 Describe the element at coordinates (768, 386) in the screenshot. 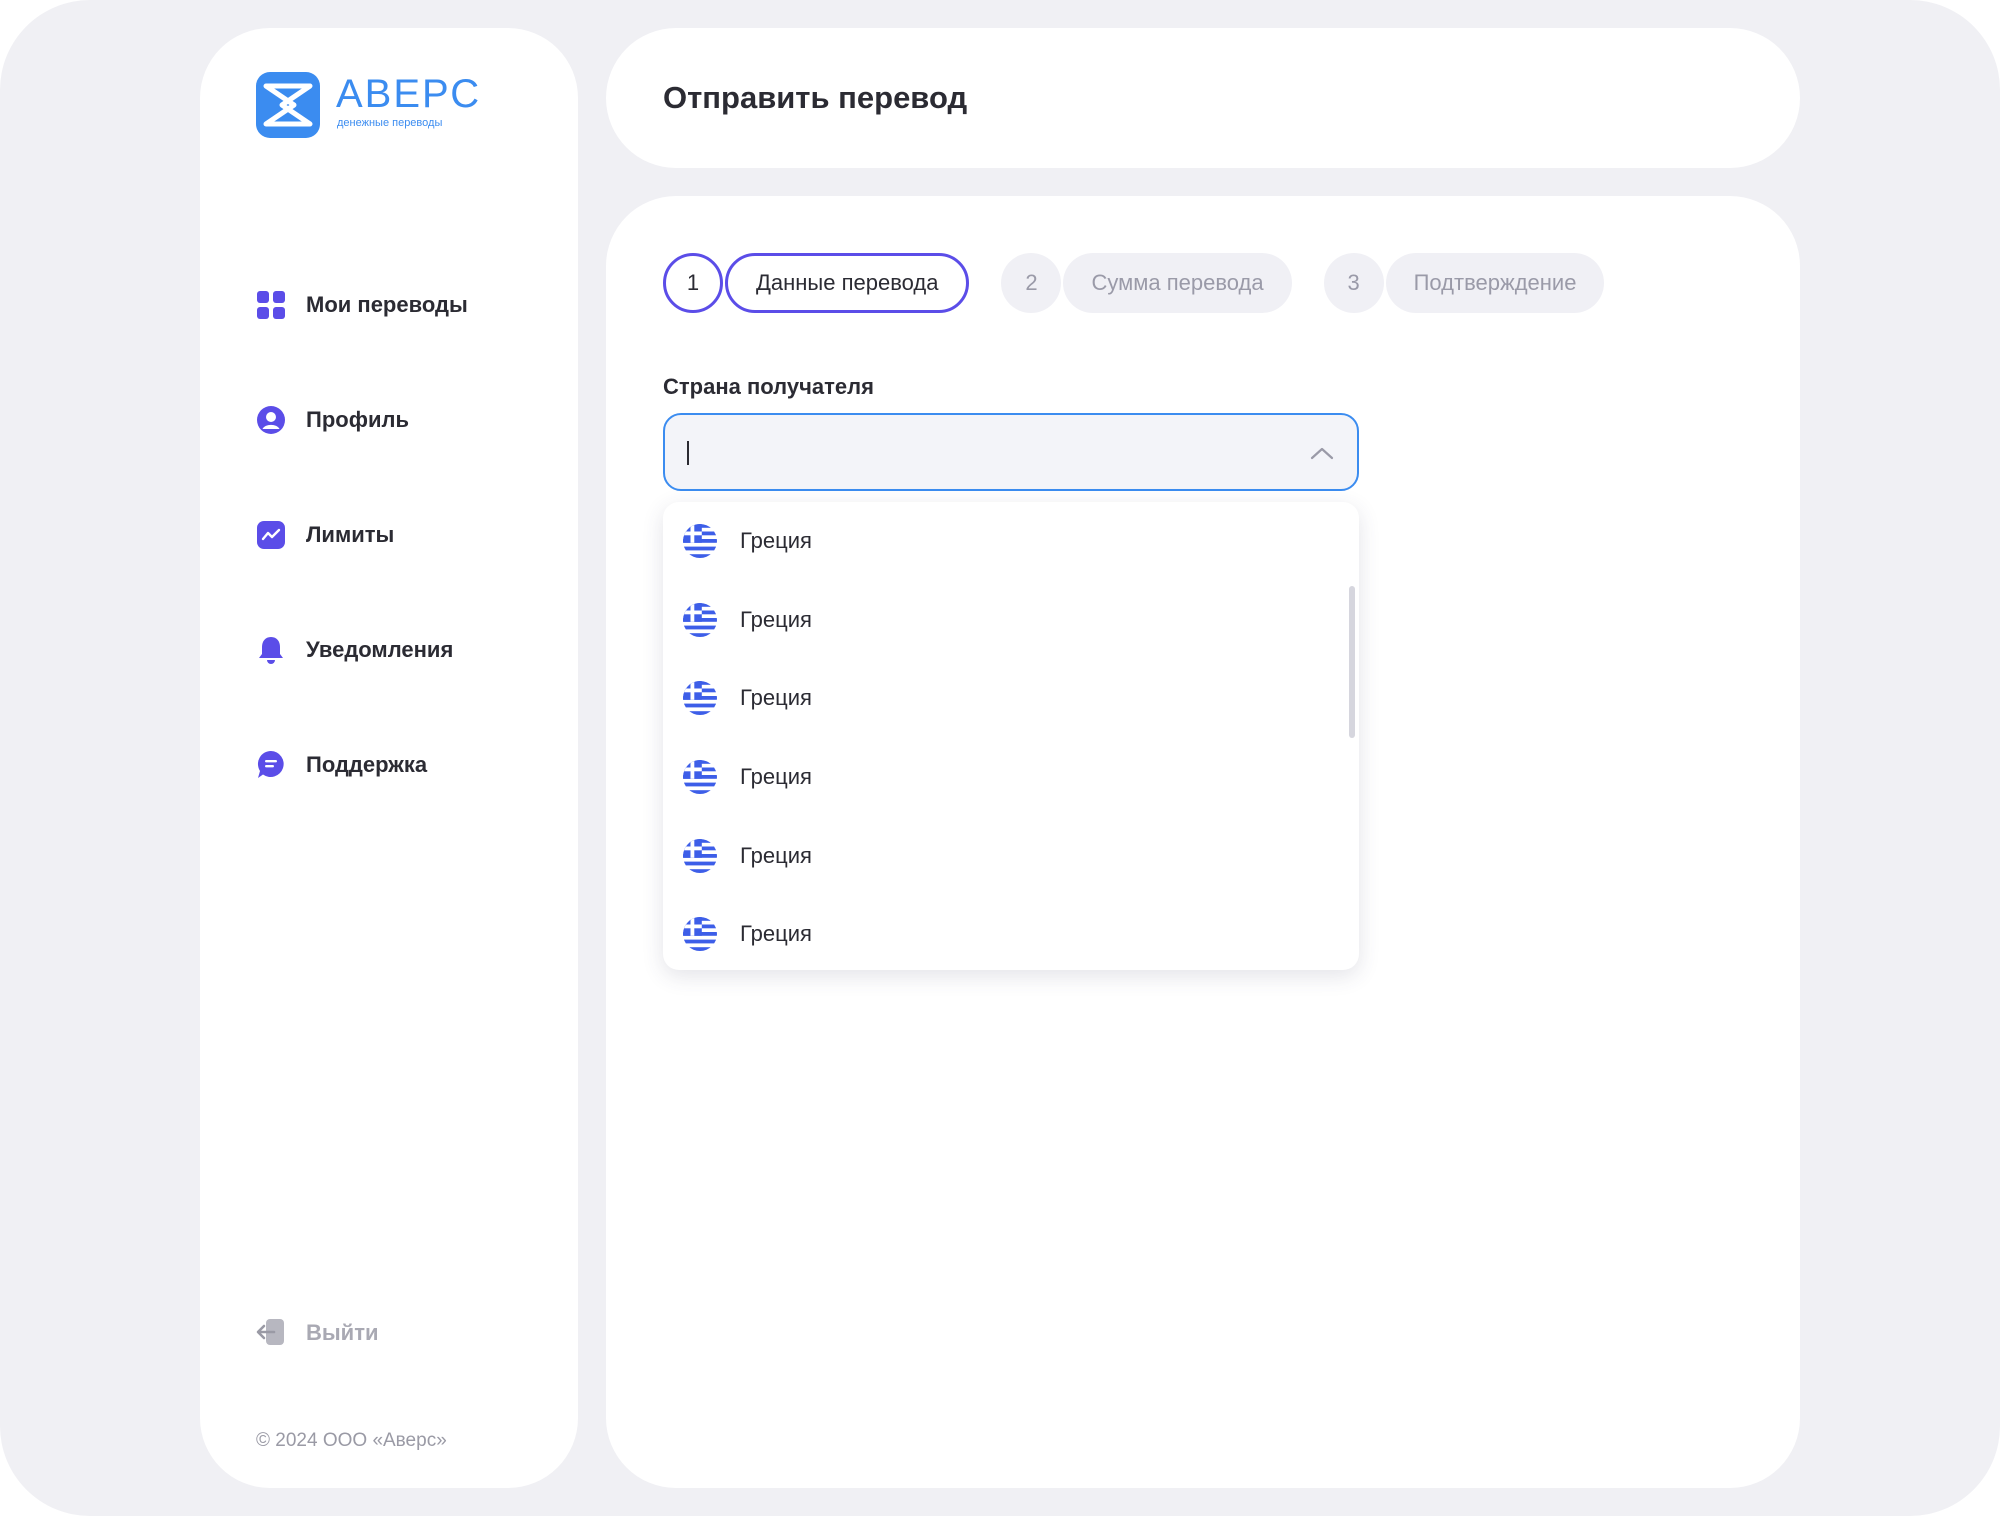

I see `country-field-label: Страна получателя` at that location.